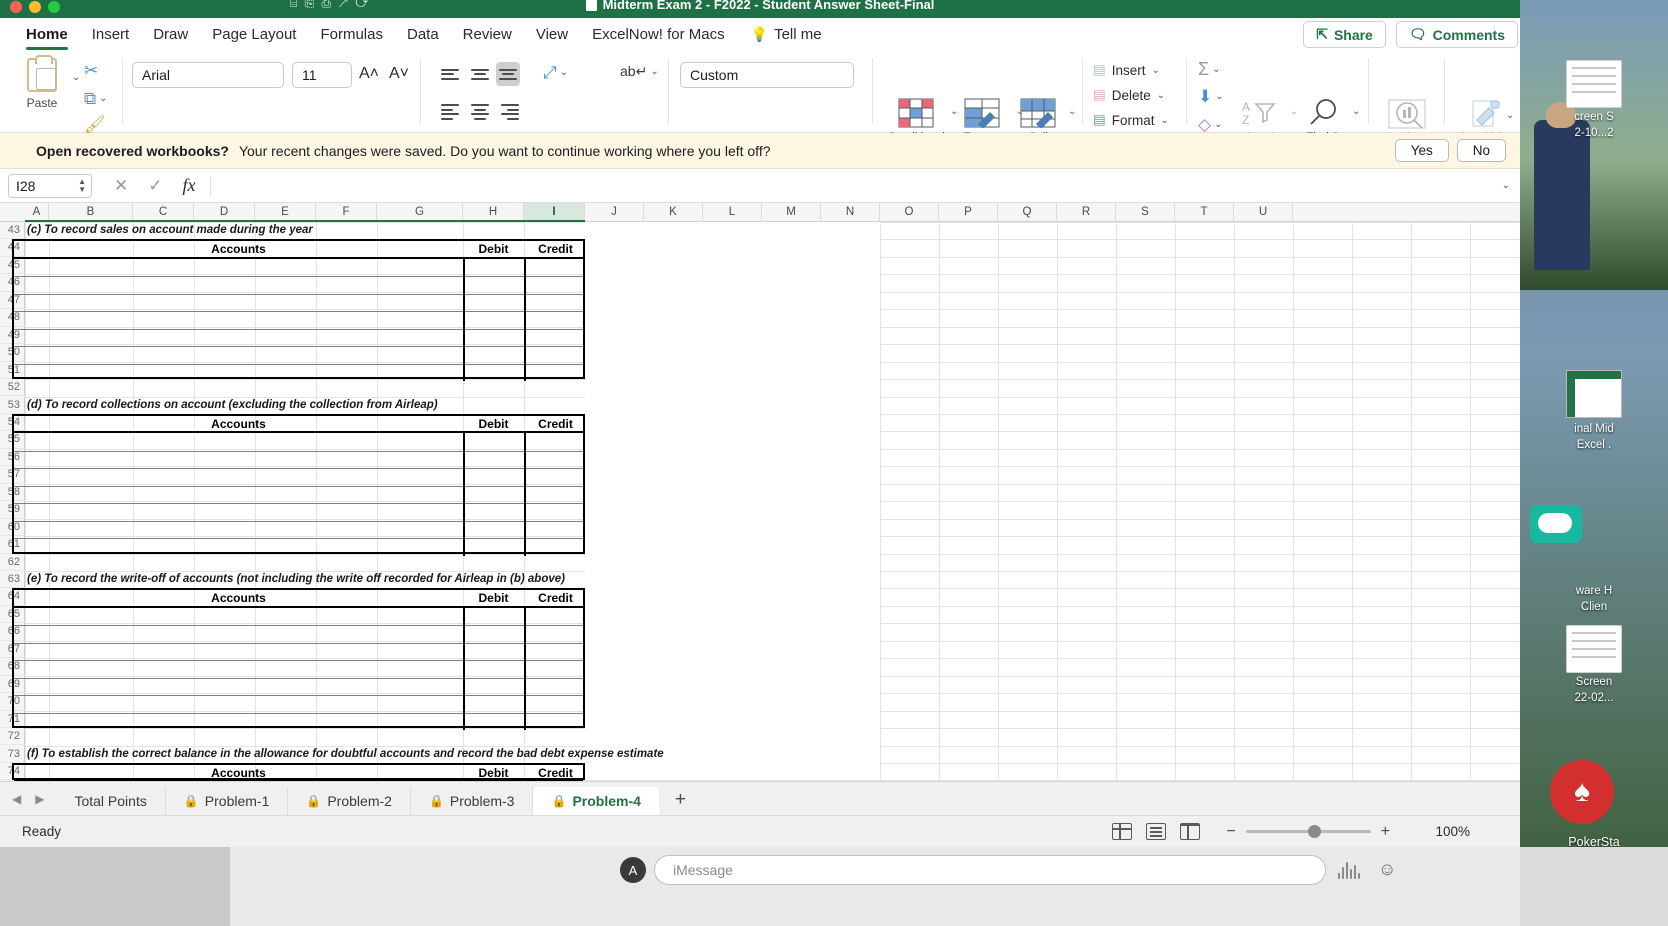 This screenshot has width=1668, height=926. What do you see at coordinates (121, 186) in the screenshot?
I see `cancel-x-icon: ✕` at bounding box center [121, 186].